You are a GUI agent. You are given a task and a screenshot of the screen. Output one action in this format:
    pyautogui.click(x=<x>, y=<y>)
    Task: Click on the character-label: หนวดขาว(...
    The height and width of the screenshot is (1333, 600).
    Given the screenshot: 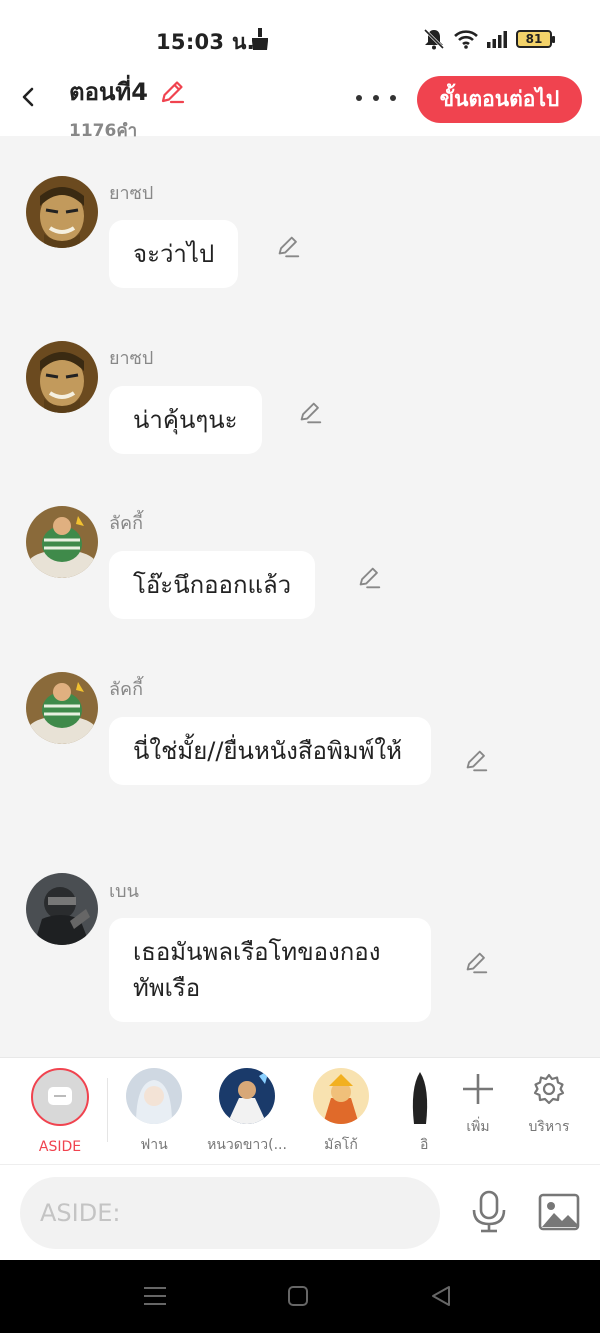 What is the action you would take?
    pyautogui.click(x=247, y=1145)
    